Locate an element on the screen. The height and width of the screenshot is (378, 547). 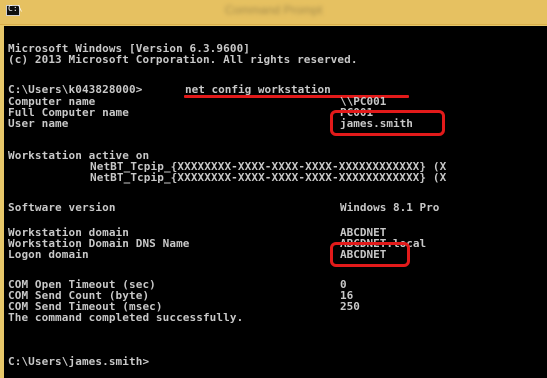
field-value: 250 is located at coordinates (350, 306).